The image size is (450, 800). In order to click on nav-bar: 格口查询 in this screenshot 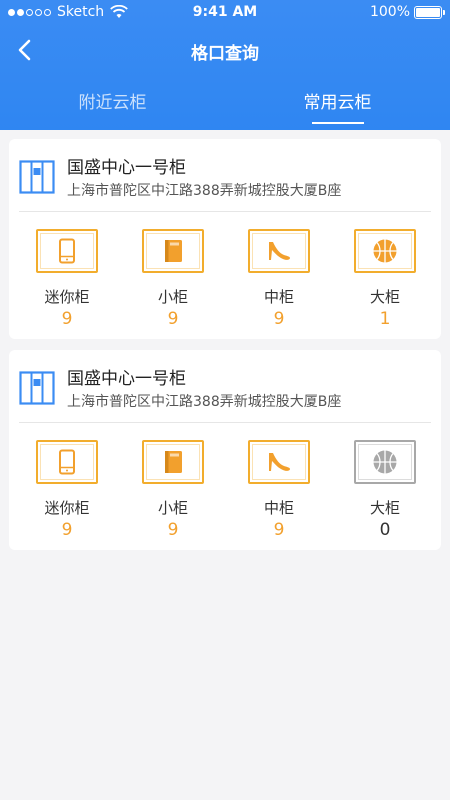, I will do `click(225, 50)`.